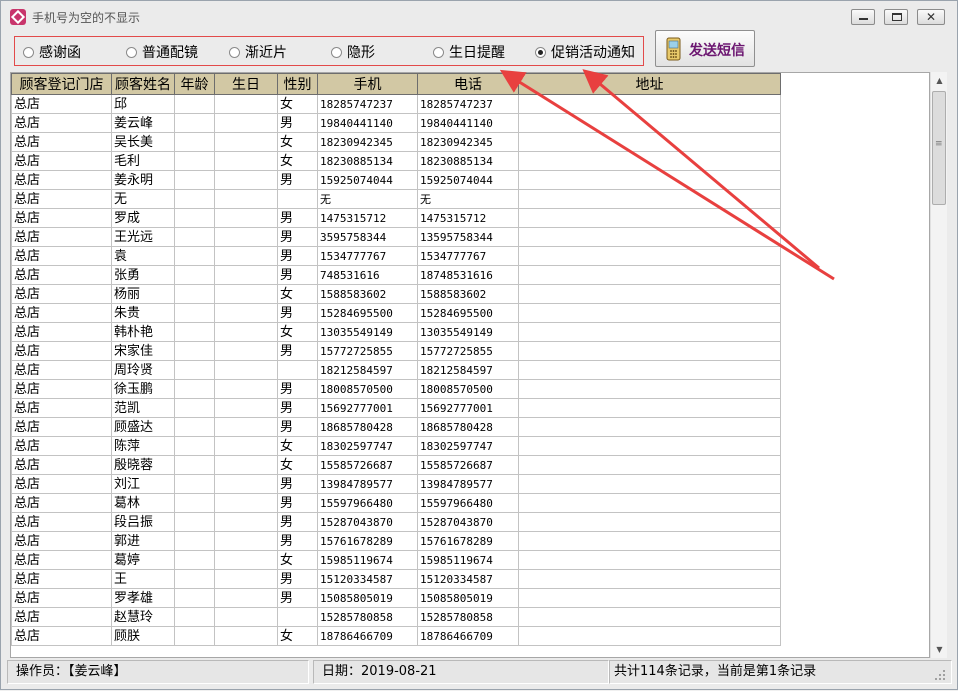 This screenshot has width=958, height=691. What do you see at coordinates (396, 370) in the screenshot?
I see `table-row: 总店 周玲贤 18212584597 18212584597` at bounding box center [396, 370].